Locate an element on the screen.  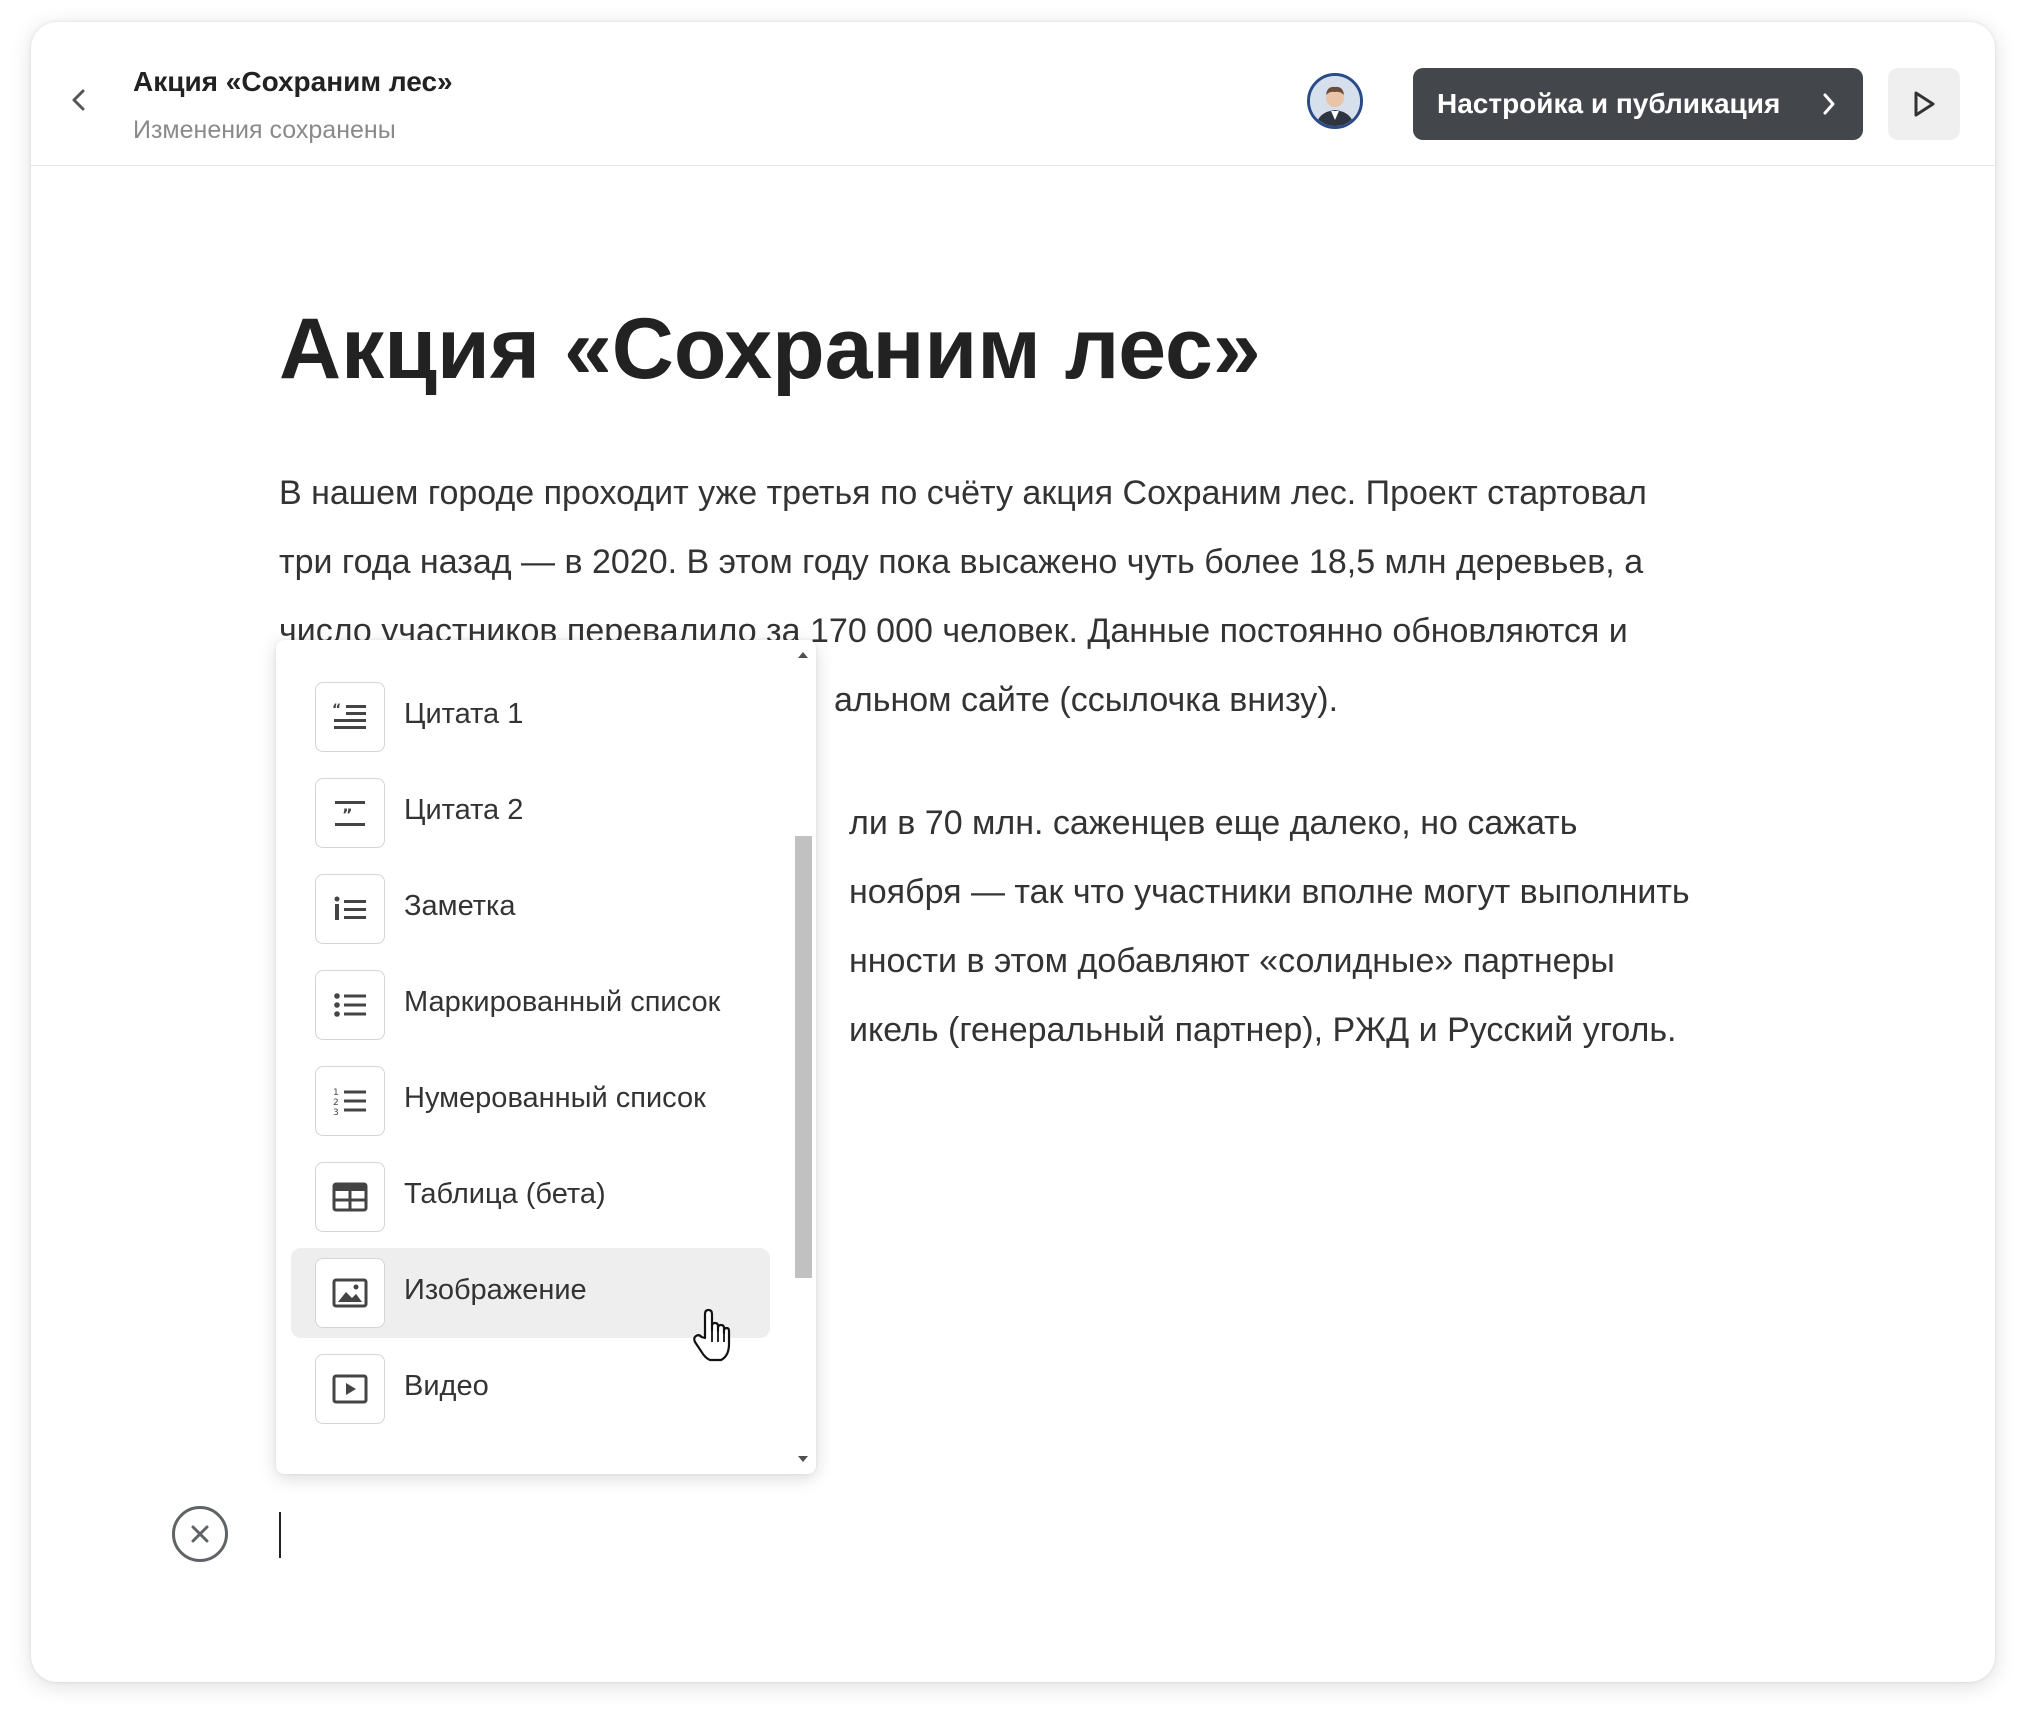
play-icon is located at coordinates (1924, 104).